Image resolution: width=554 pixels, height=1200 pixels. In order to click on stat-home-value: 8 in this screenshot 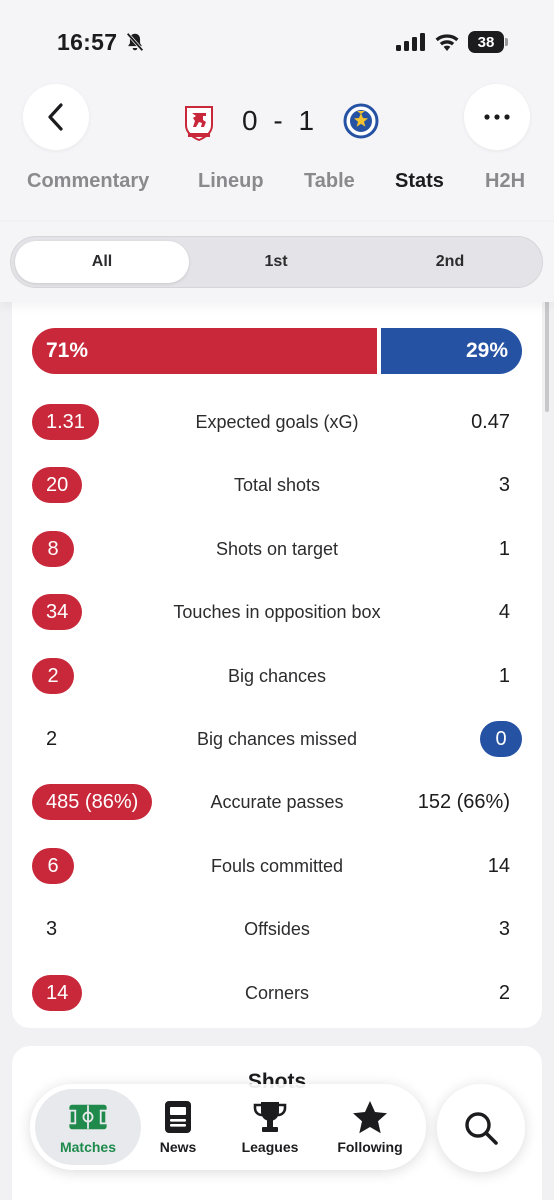, I will do `click(53, 548)`.